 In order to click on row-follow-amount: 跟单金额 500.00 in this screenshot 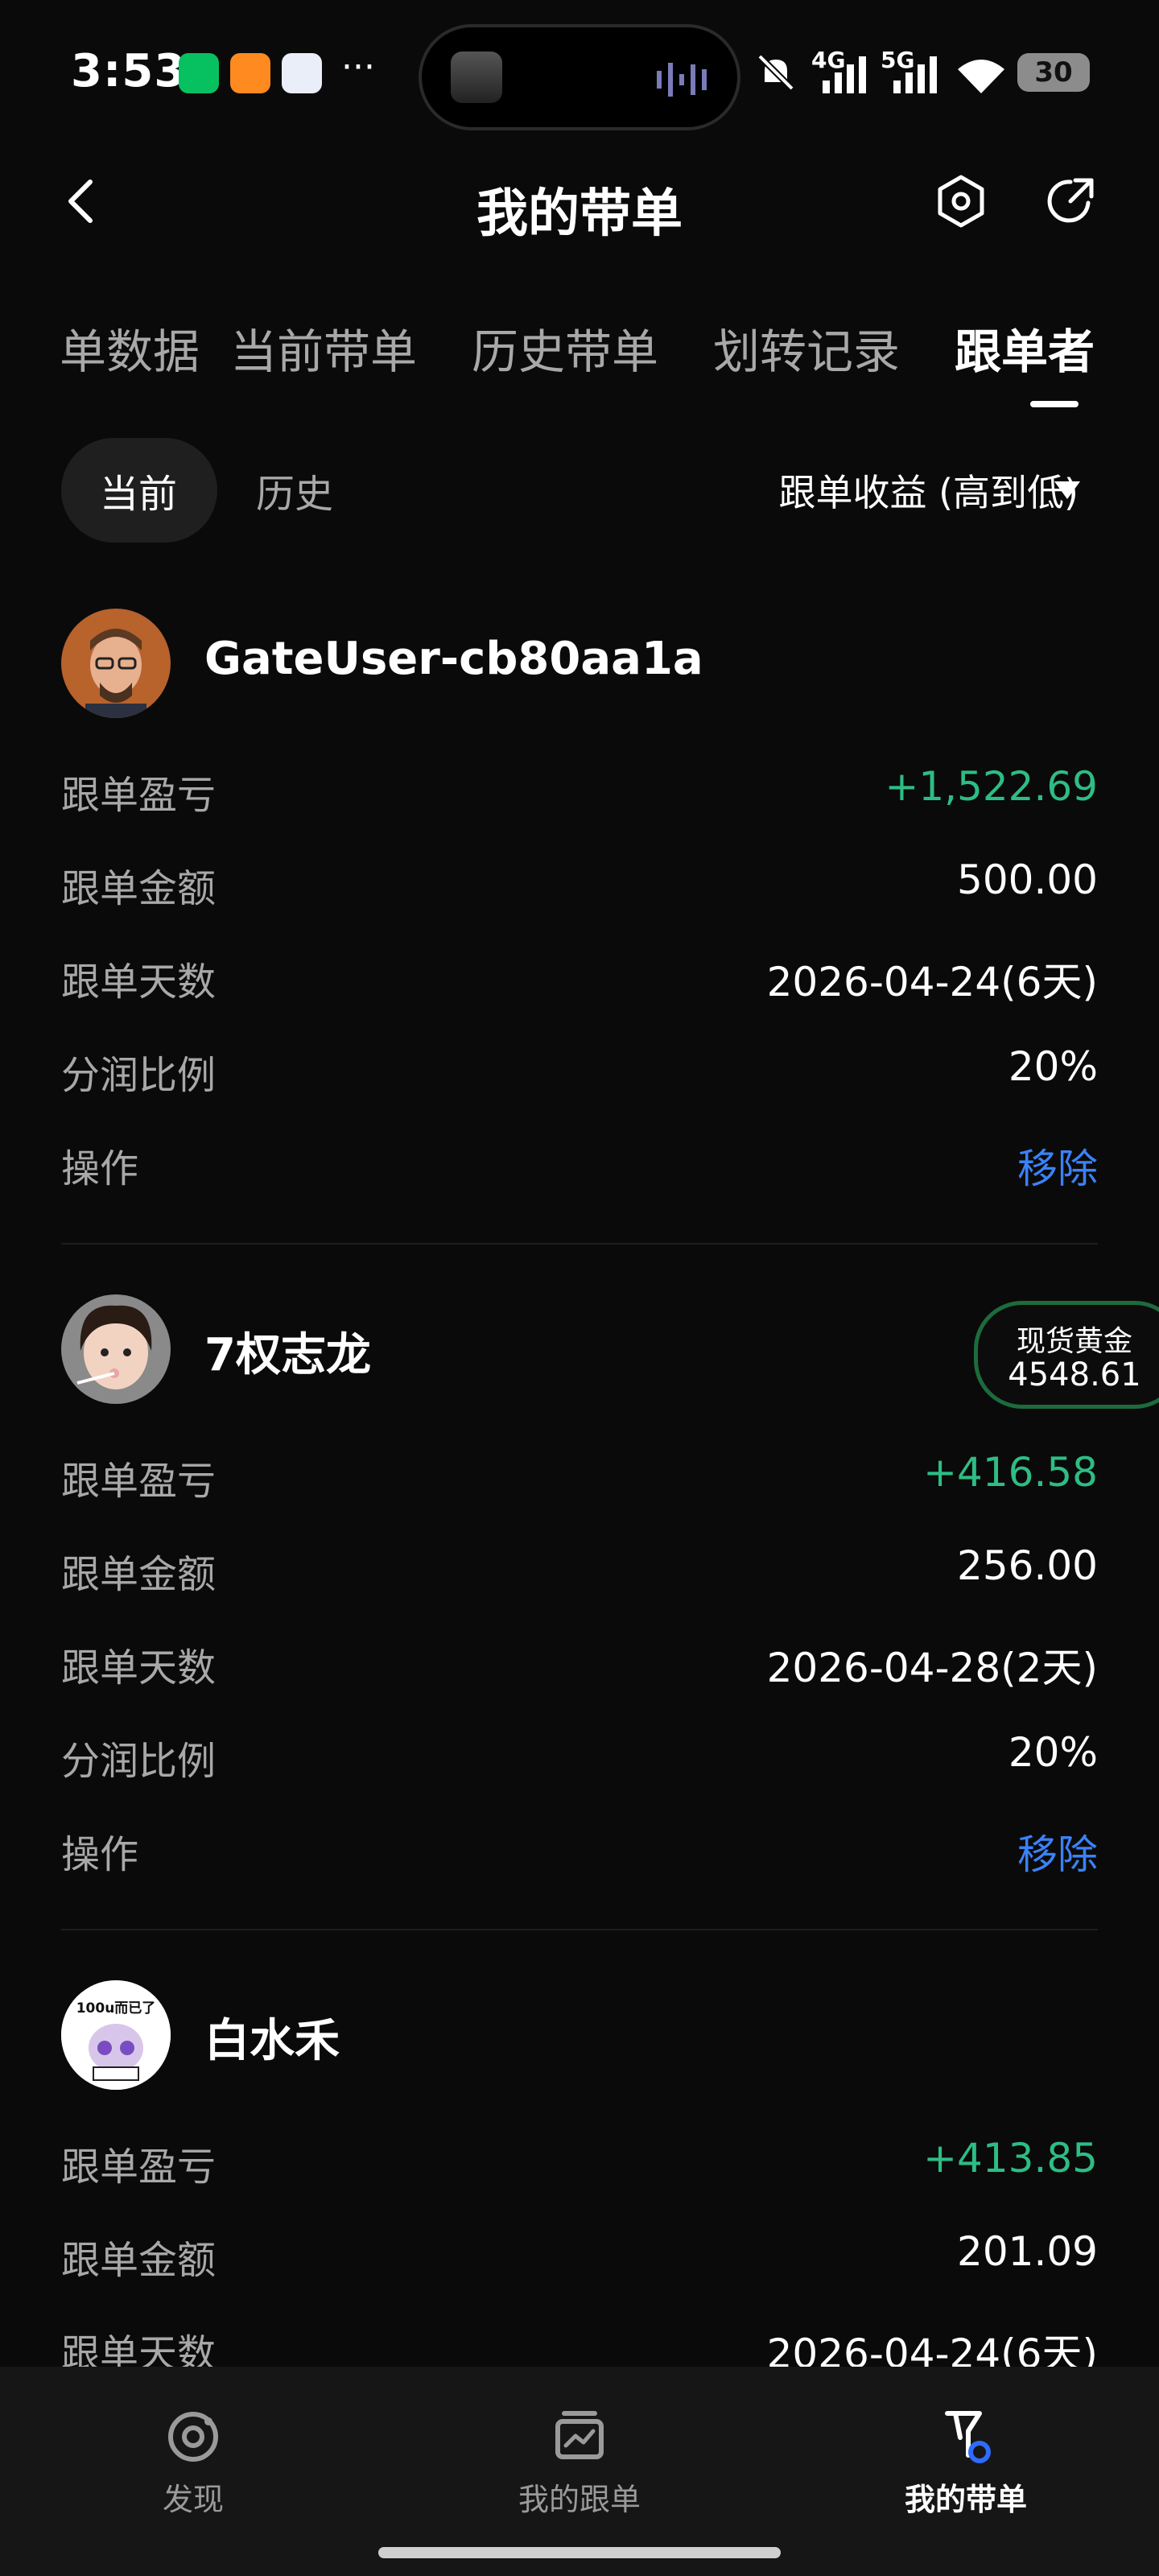, I will do `click(579, 879)`.